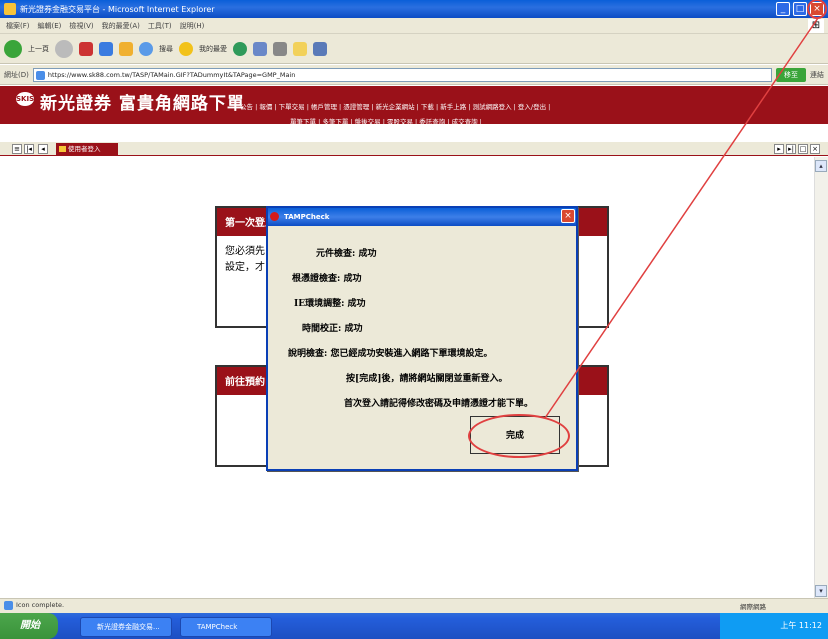  What do you see at coordinates (29, 626) in the screenshot?
I see `start-button: 開始` at bounding box center [29, 626].